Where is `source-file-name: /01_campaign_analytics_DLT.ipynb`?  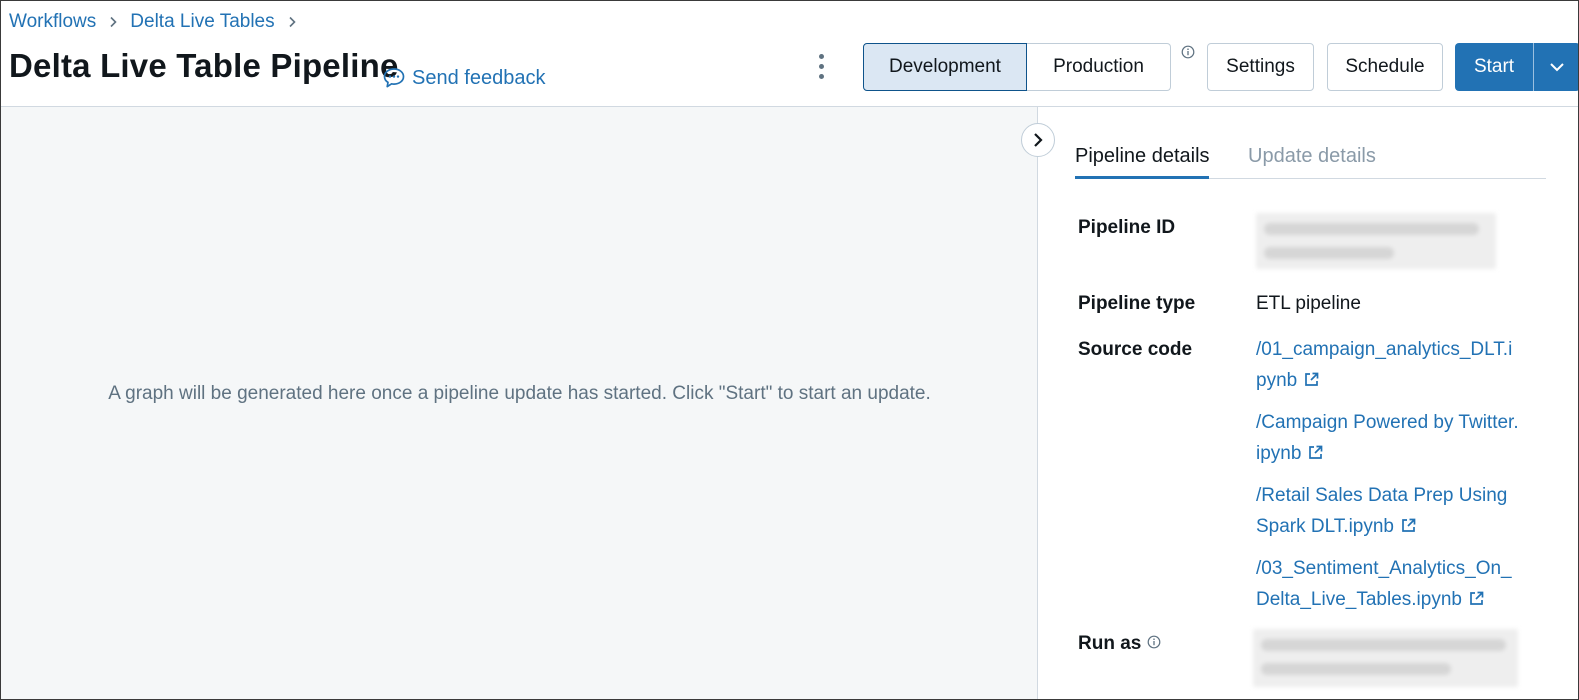 source-file-name: /01_campaign_analytics_DLT.ipynb is located at coordinates (1384, 365).